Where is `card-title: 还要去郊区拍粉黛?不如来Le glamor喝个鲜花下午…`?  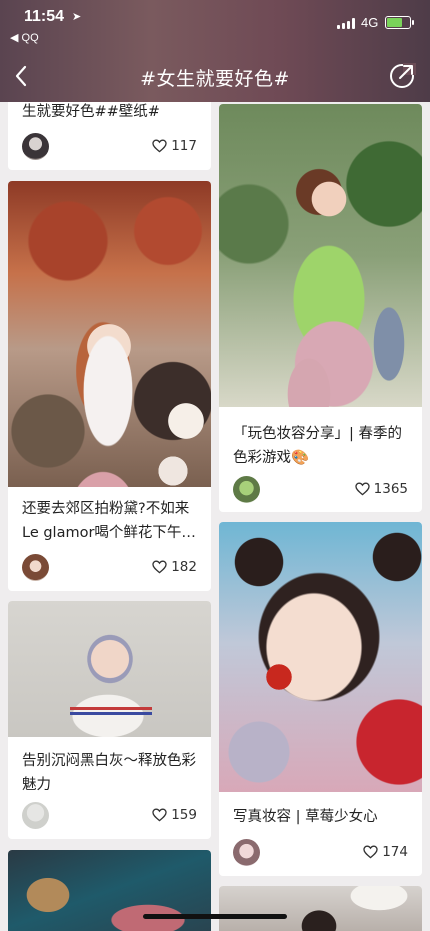
card-title: 还要去郊区拍粉黛?不如来Le glamor喝个鲜花下午… is located at coordinates (109, 521).